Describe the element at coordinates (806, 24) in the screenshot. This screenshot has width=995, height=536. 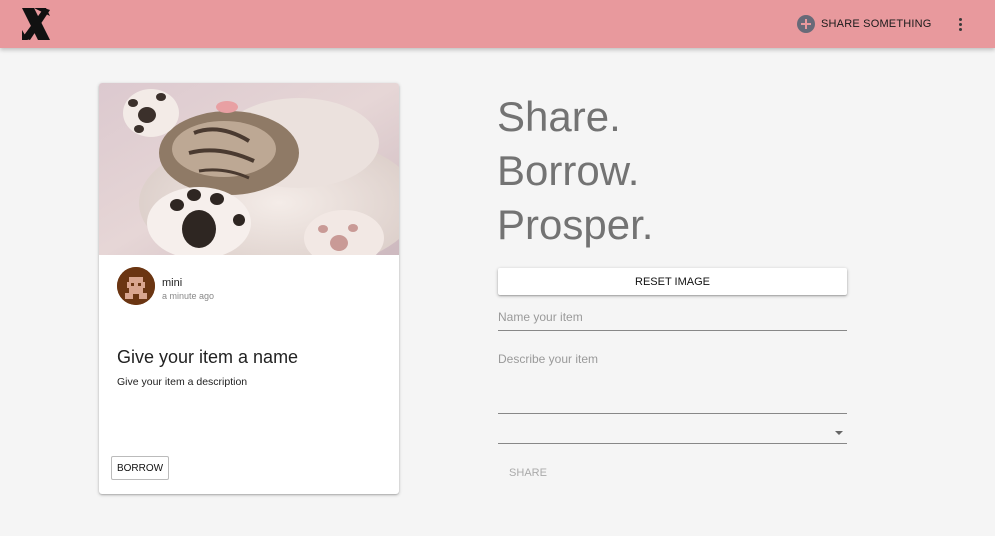
I see `add-circle-icon` at that location.